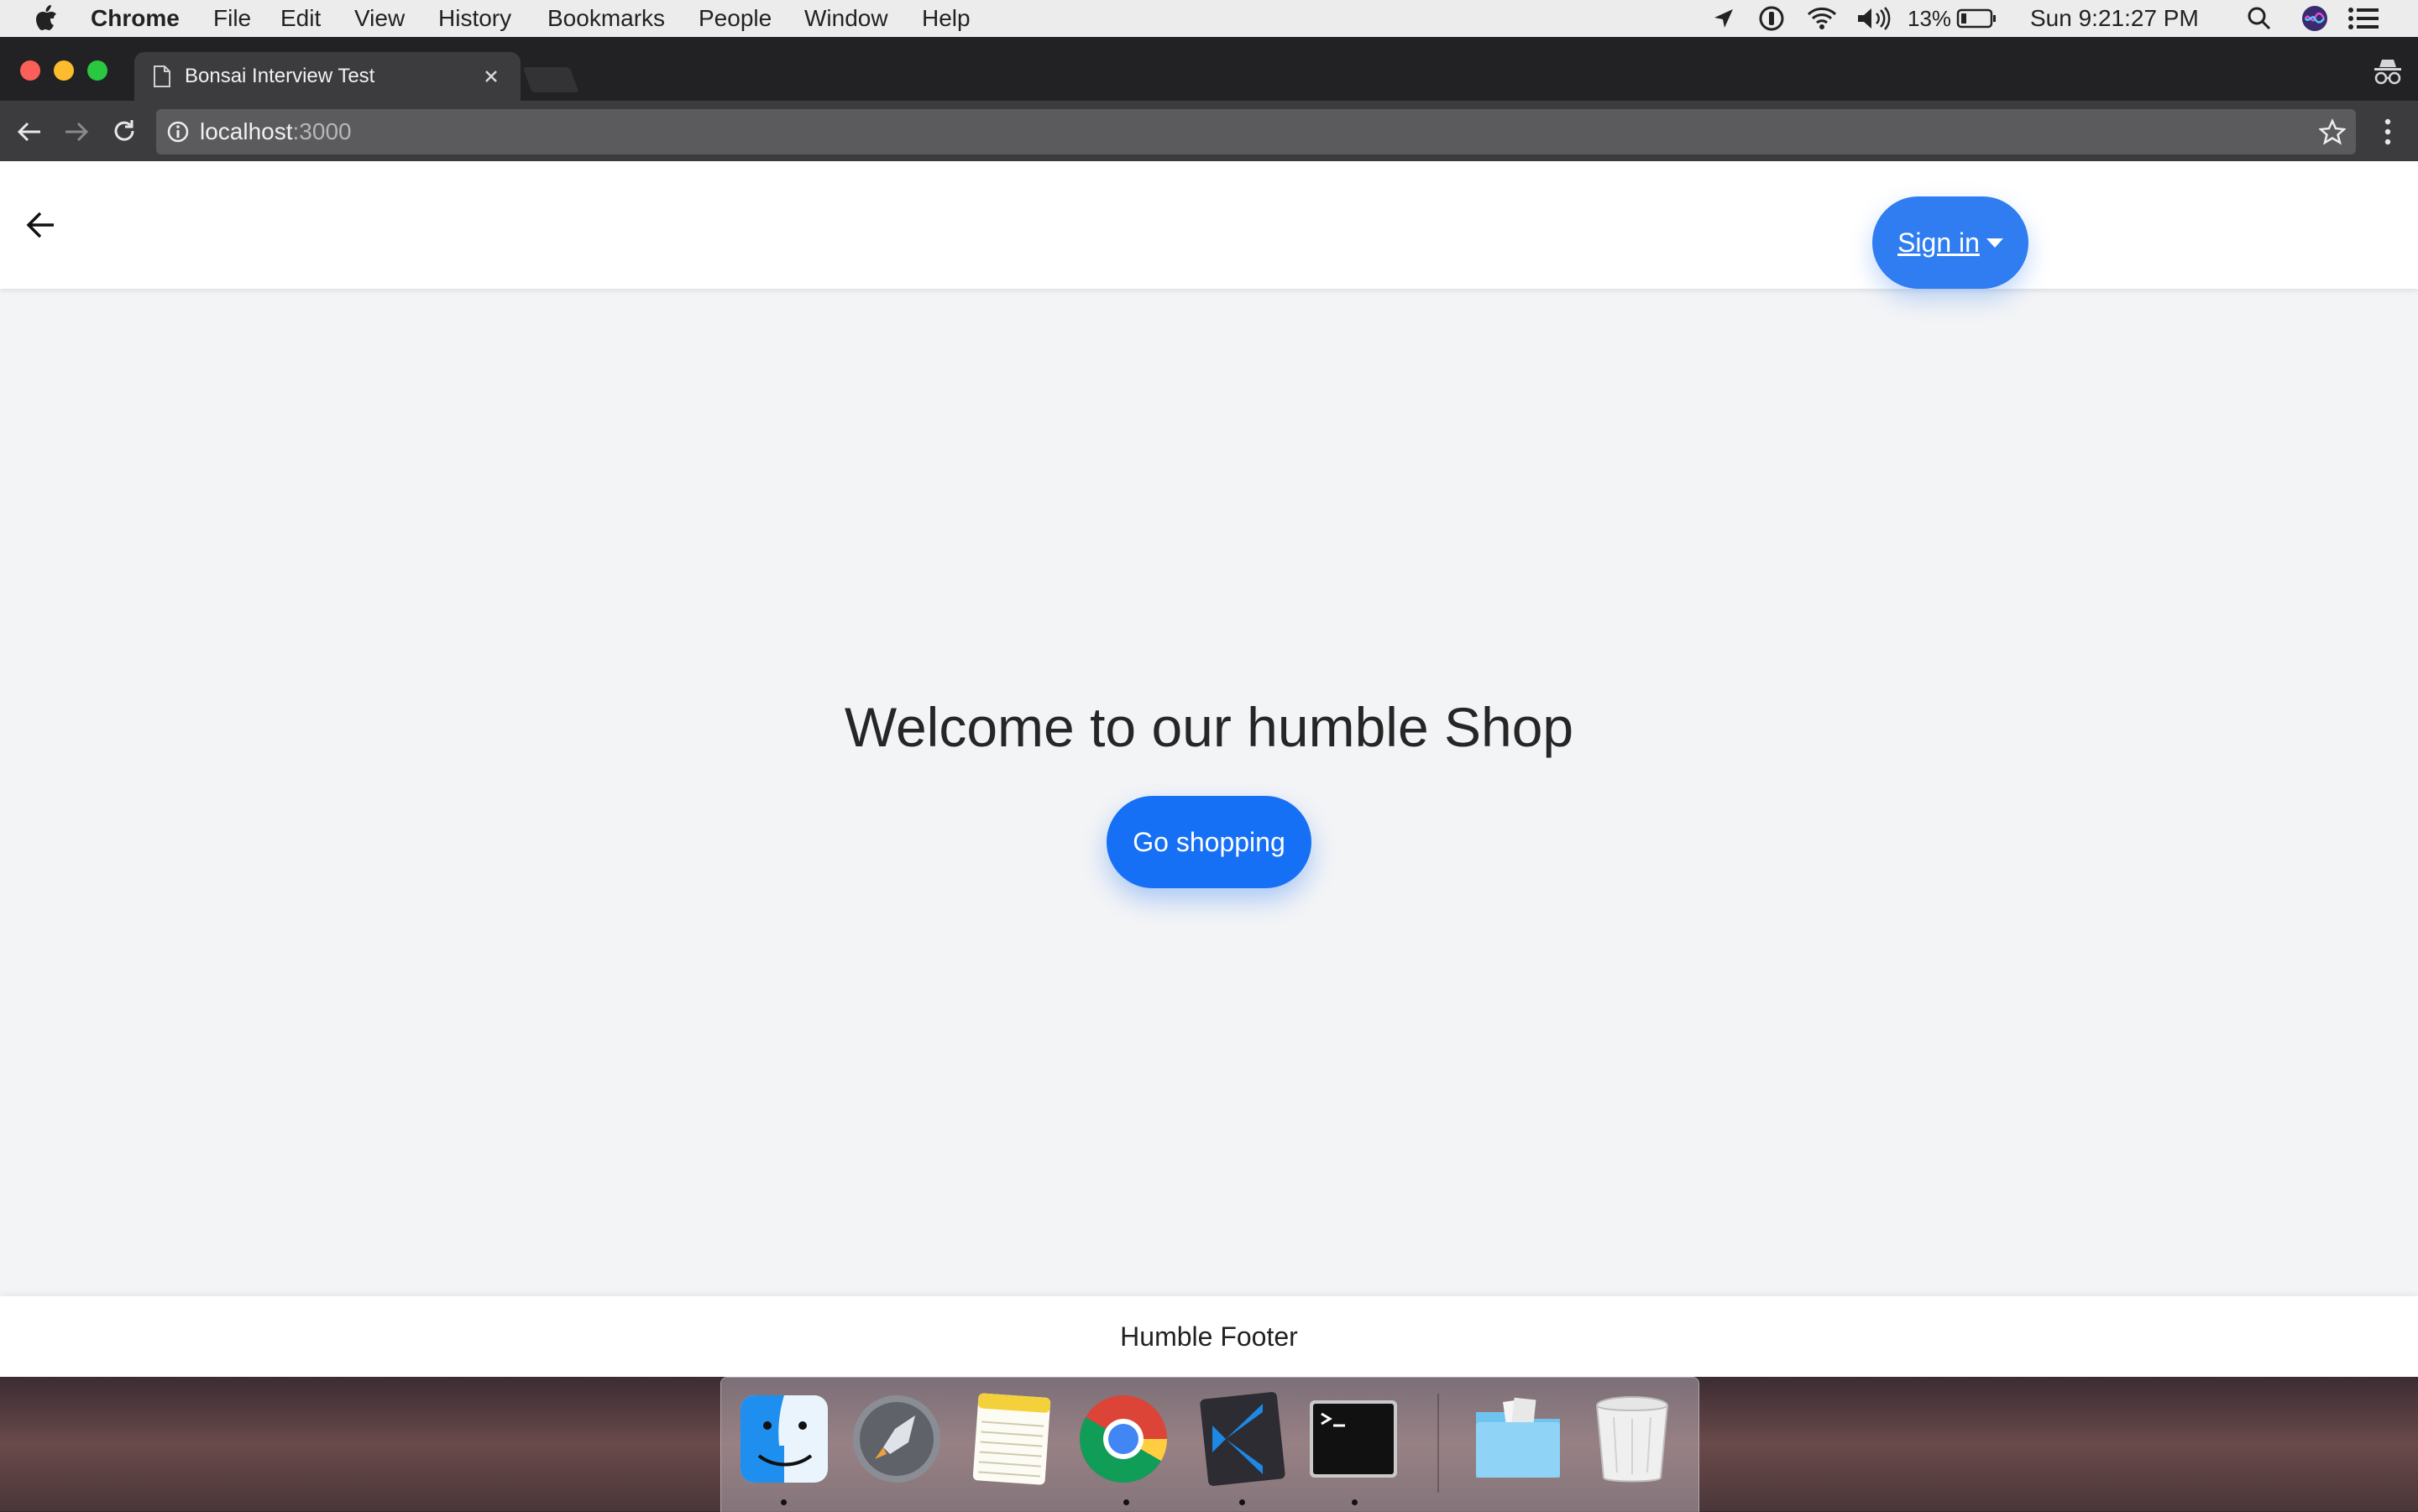 This screenshot has height=1512, width=2418. What do you see at coordinates (946, 18) in the screenshot?
I see `menu-help: Help` at bounding box center [946, 18].